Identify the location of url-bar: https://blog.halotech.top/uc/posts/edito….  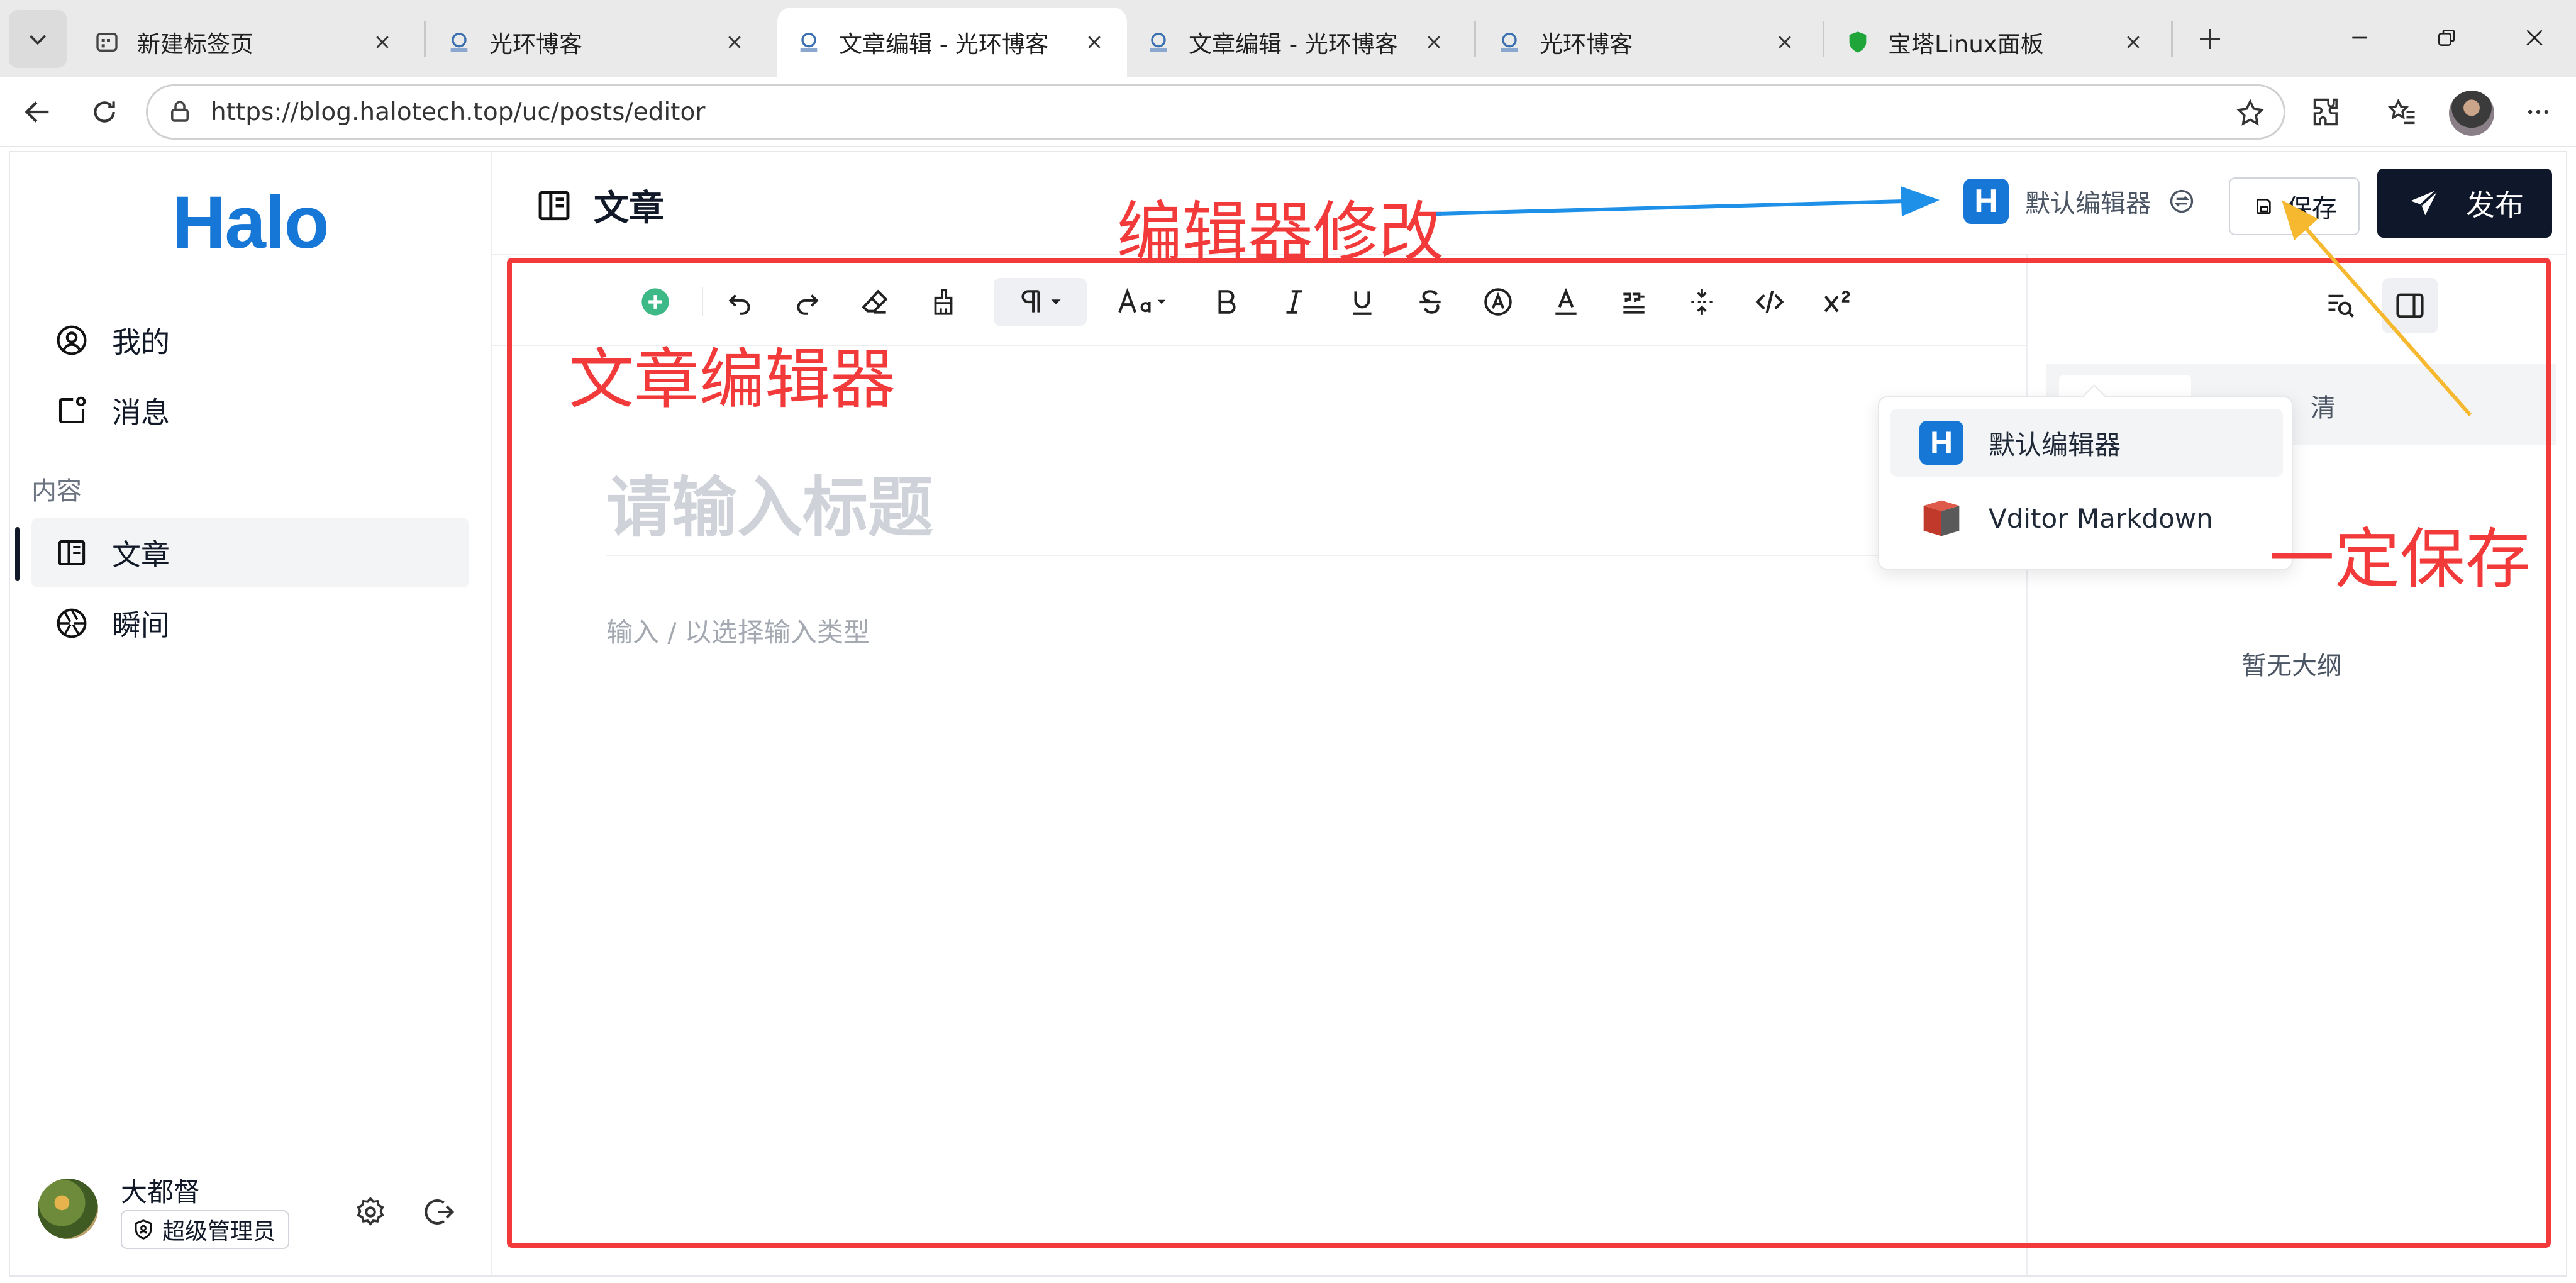
(1215, 112).